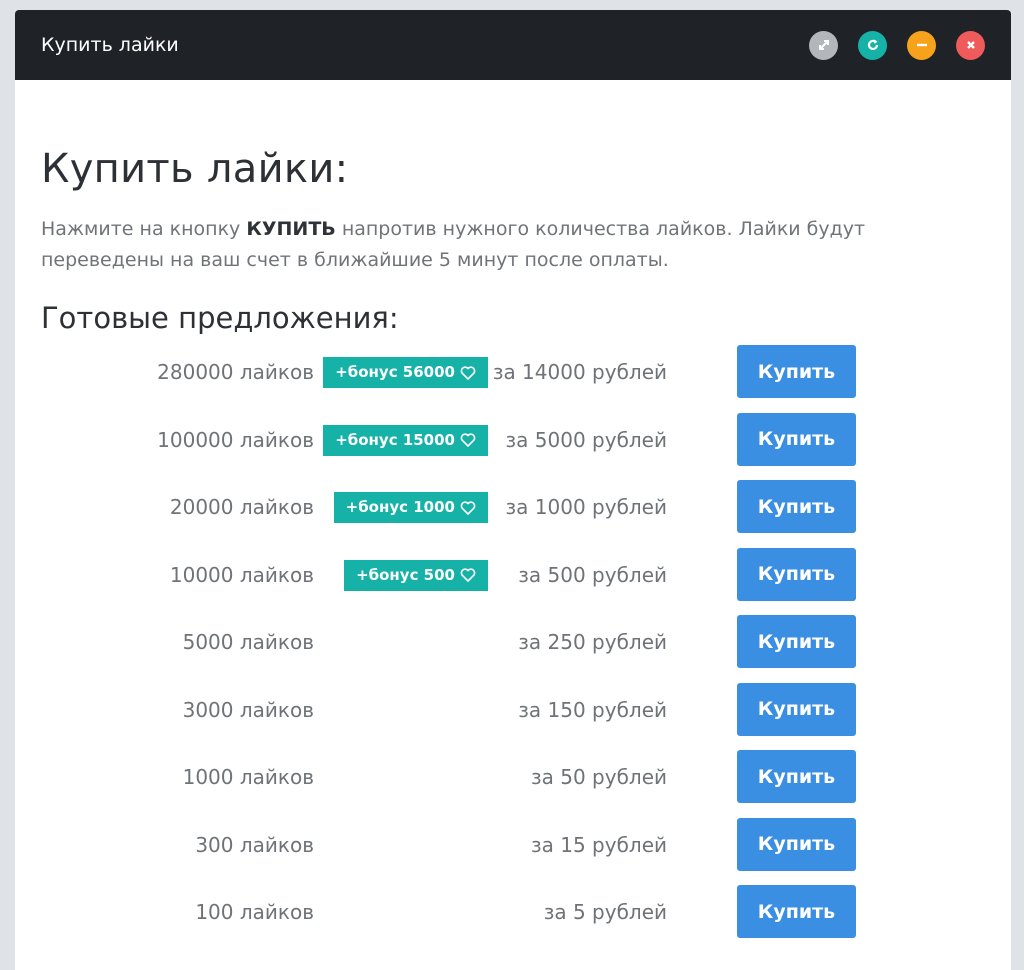 The height and width of the screenshot is (970, 1024). What do you see at coordinates (586, 507) in the screenshot?
I see `offer-price: за 1000 рублей` at bounding box center [586, 507].